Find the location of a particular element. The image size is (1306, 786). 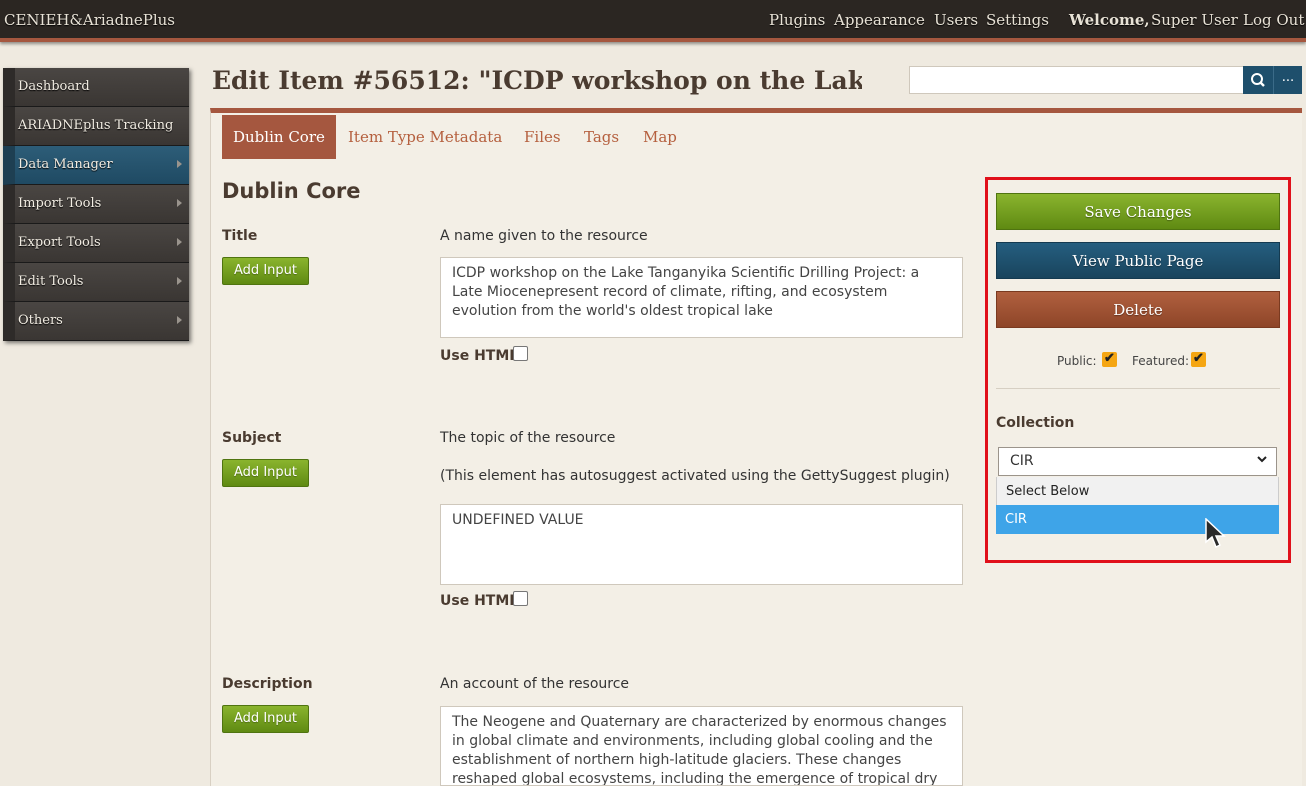

public-checkbox: ✔ is located at coordinates (1109, 359).